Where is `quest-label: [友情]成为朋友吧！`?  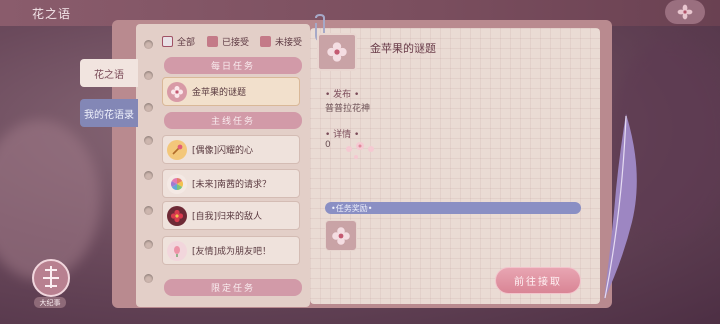 quest-label: [友情]成为朋友吧！ is located at coordinates (232, 252).